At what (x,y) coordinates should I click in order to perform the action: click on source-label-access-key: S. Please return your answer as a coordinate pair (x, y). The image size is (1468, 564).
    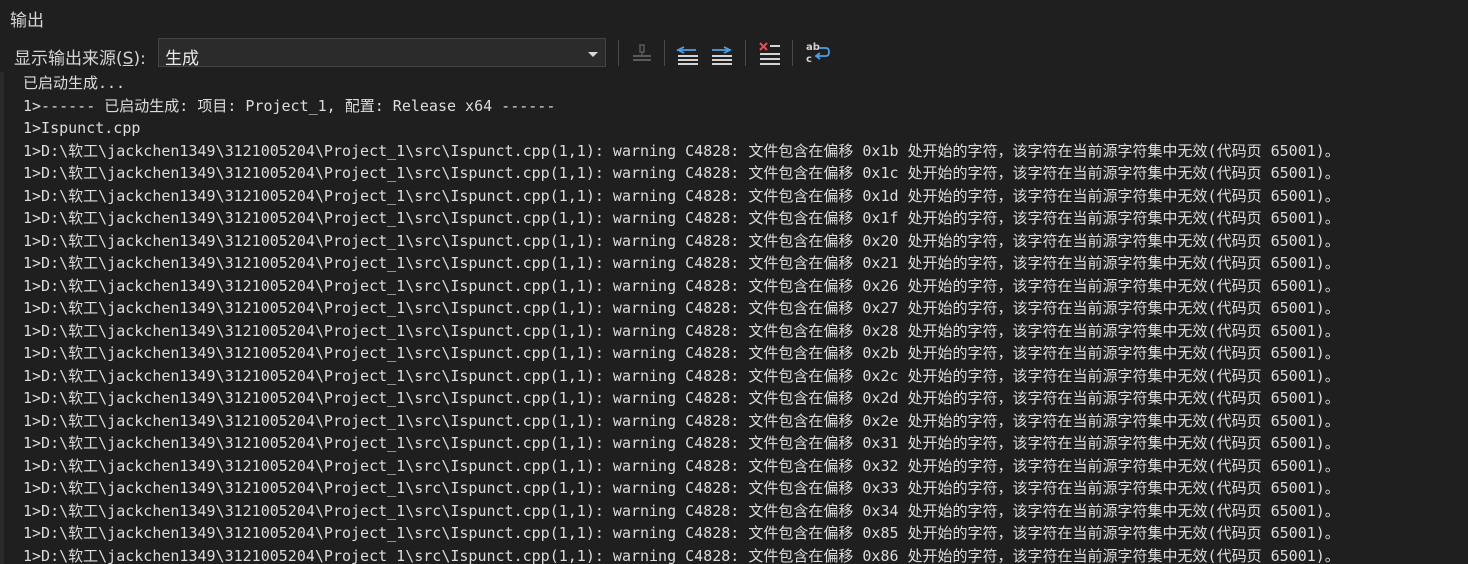
    Looking at the image, I should click on (128, 59).